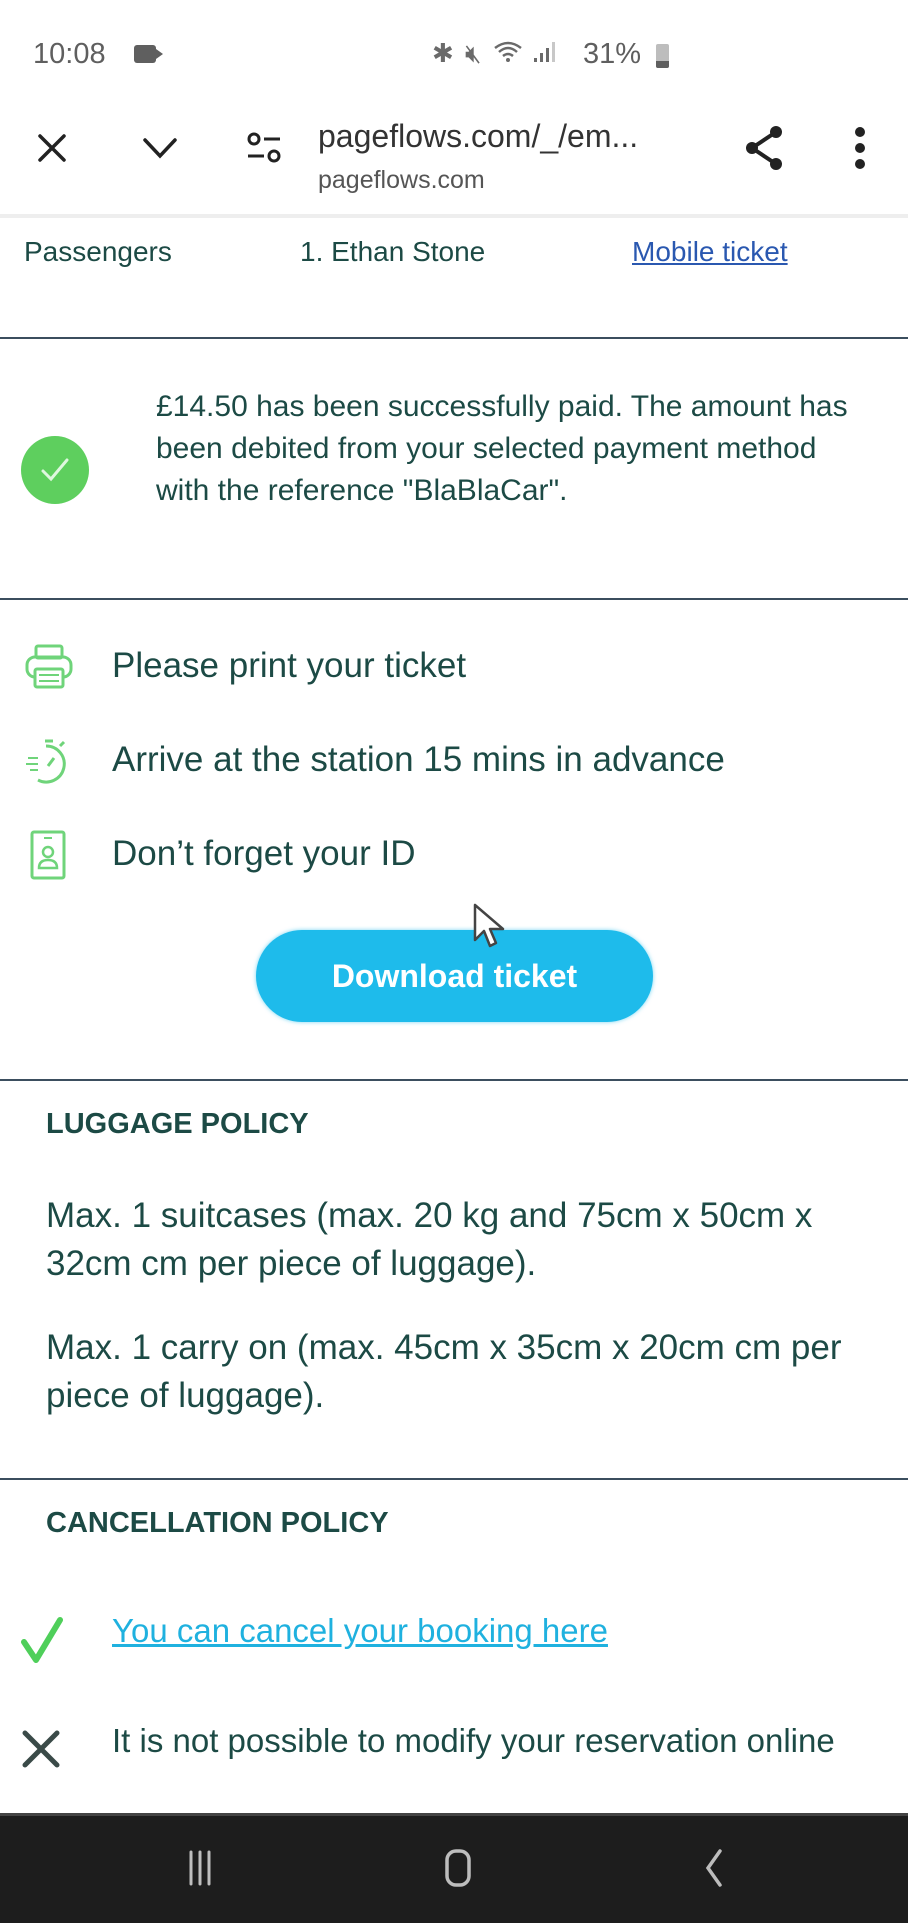  What do you see at coordinates (474, 53) in the screenshot?
I see `mute-icon: 🔇︎` at bounding box center [474, 53].